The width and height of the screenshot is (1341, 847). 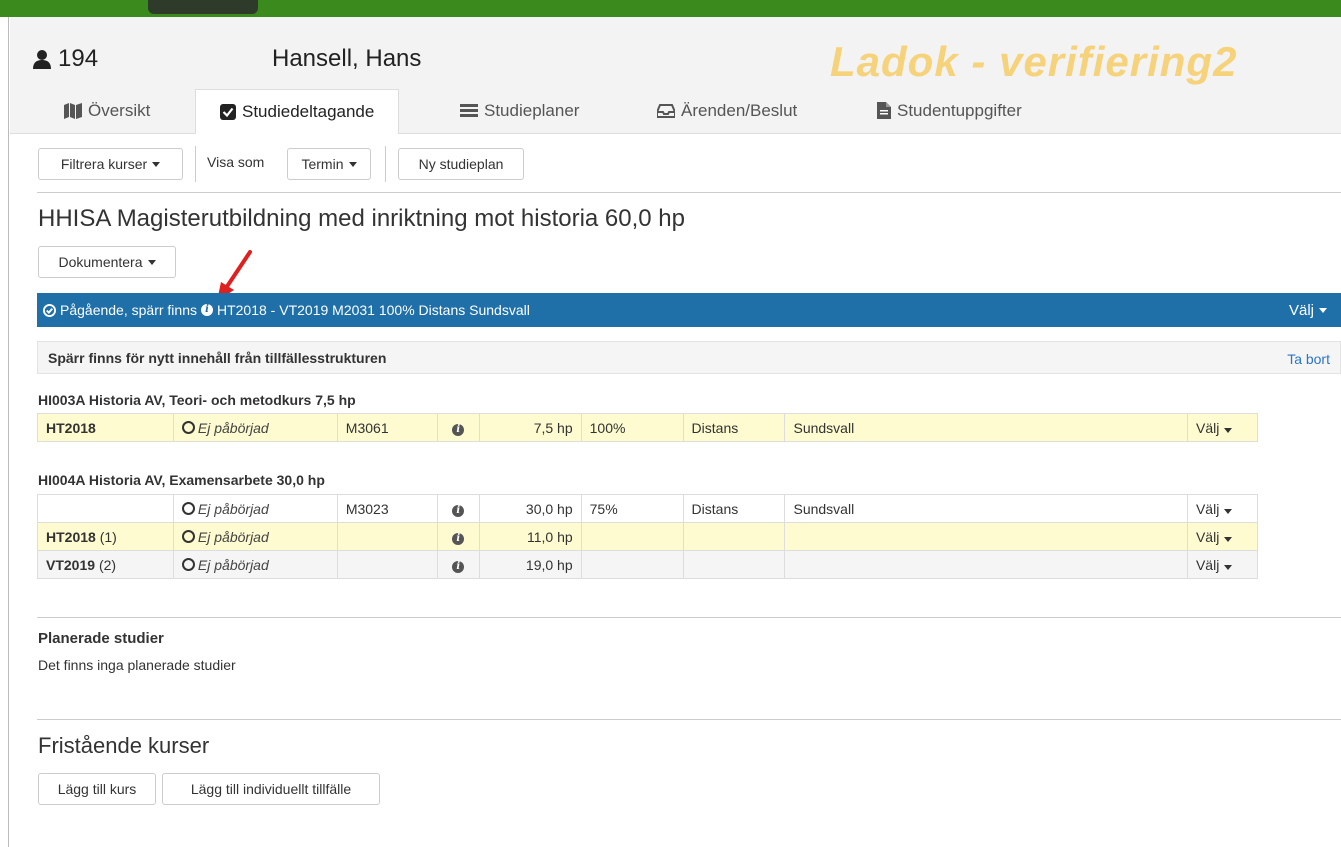 I want to click on filter-courses-button: Filtrera kurser, so click(x=110, y=164).